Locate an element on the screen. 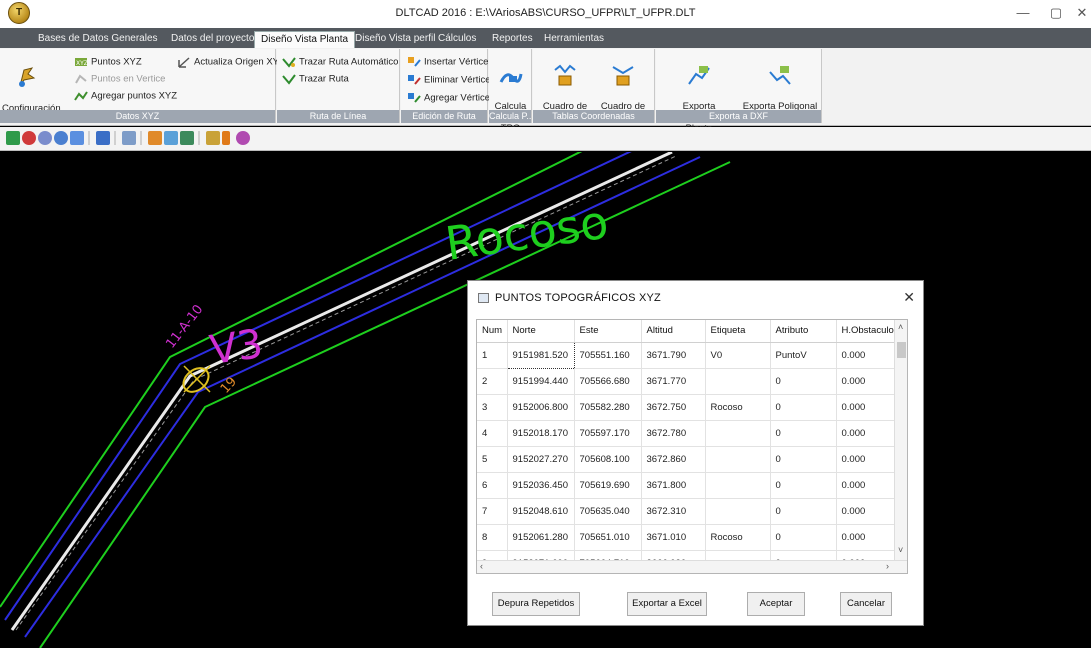 Image resolution: width=1091 pixels, height=648 pixels. layers-icon is located at coordinates (155, 138).